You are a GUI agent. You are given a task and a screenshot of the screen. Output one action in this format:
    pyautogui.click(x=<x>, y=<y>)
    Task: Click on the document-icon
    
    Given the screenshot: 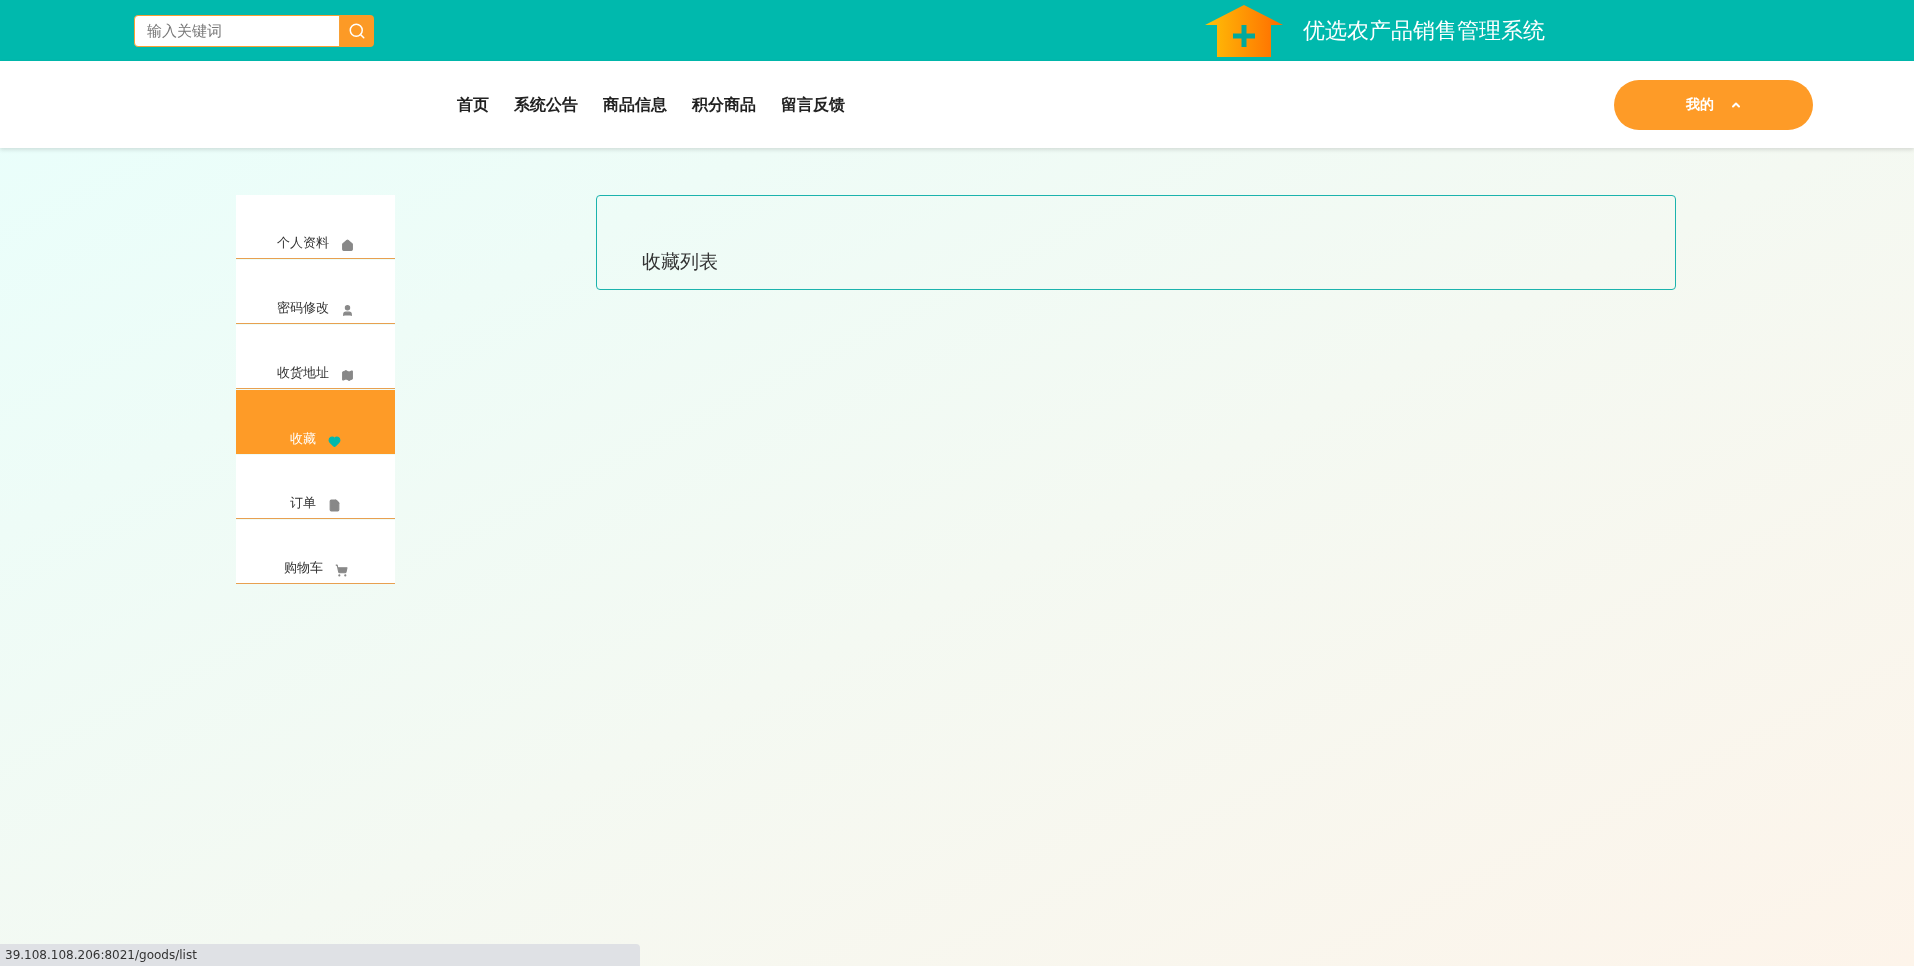 What is the action you would take?
    pyautogui.click(x=334, y=505)
    